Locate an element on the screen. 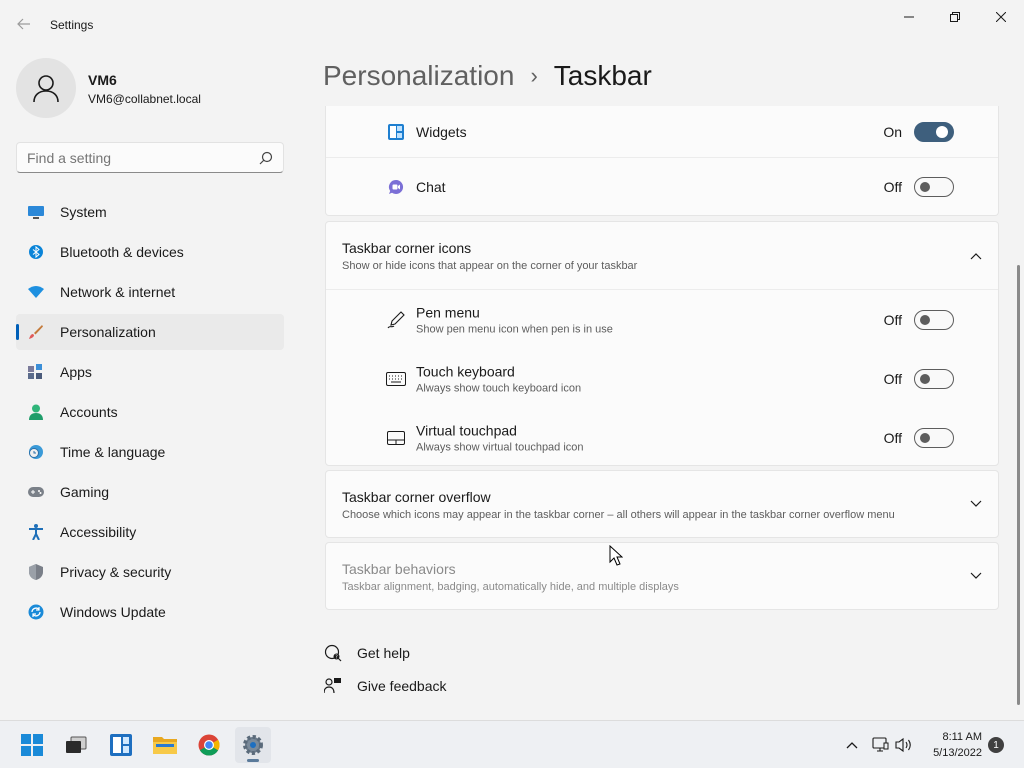 This screenshot has width=1024, height=768. close-icon is located at coordinates (1001, 17).